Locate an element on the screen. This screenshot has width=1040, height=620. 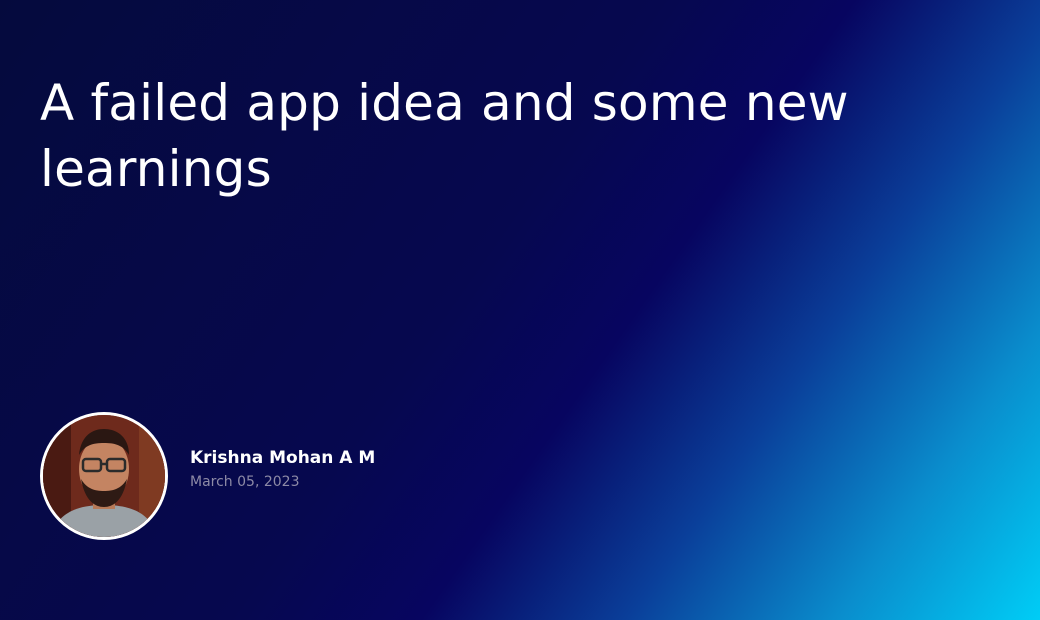
author-avatar is located at coordinates (104, 476).